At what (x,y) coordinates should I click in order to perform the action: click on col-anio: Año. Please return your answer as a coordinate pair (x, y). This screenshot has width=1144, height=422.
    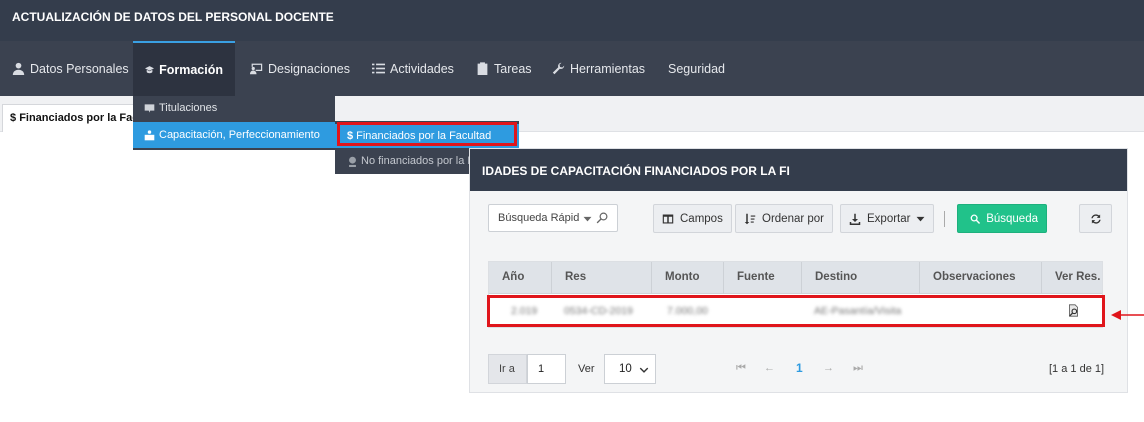
    Looking at the image, I should click on (520, 278).